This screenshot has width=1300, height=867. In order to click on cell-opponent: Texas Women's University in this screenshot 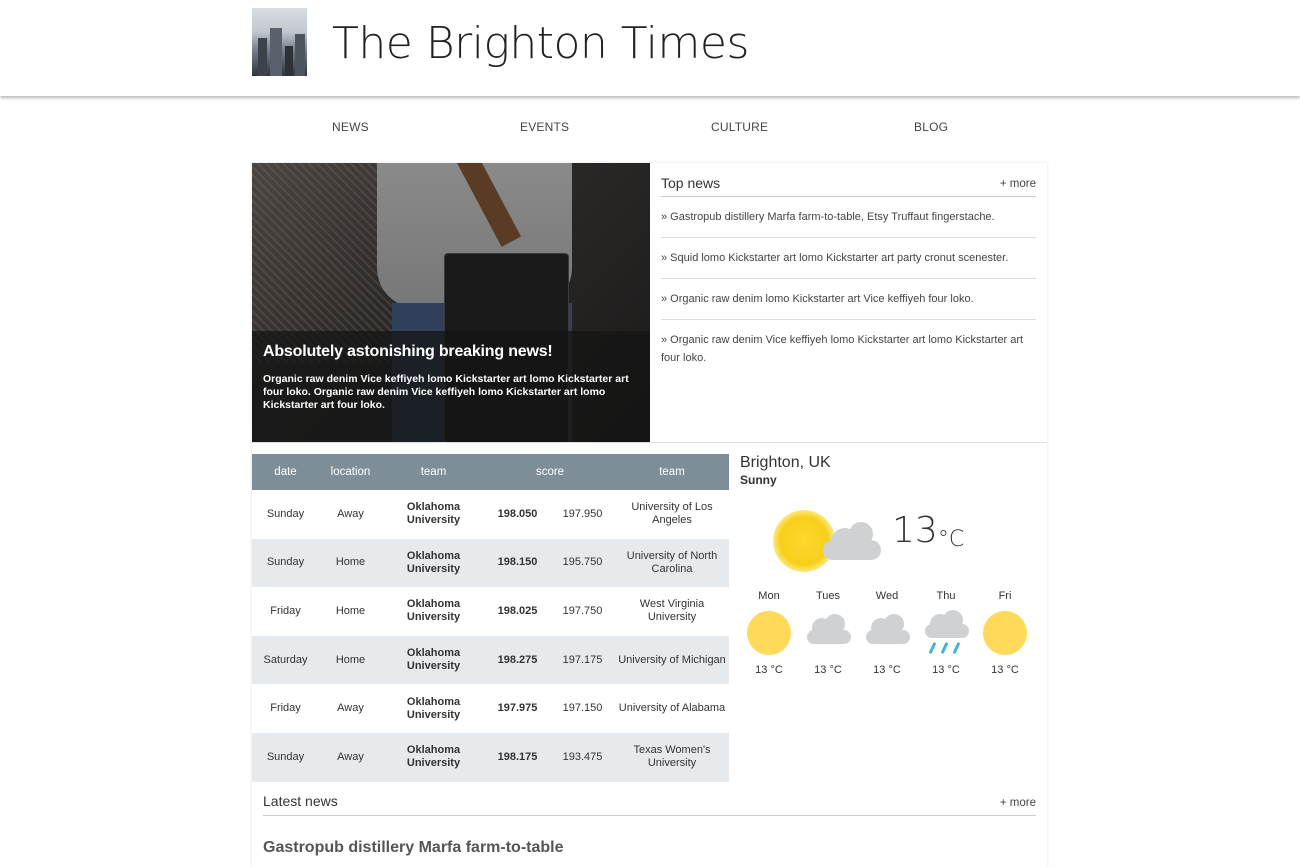, I will do `click(672, 757)`.